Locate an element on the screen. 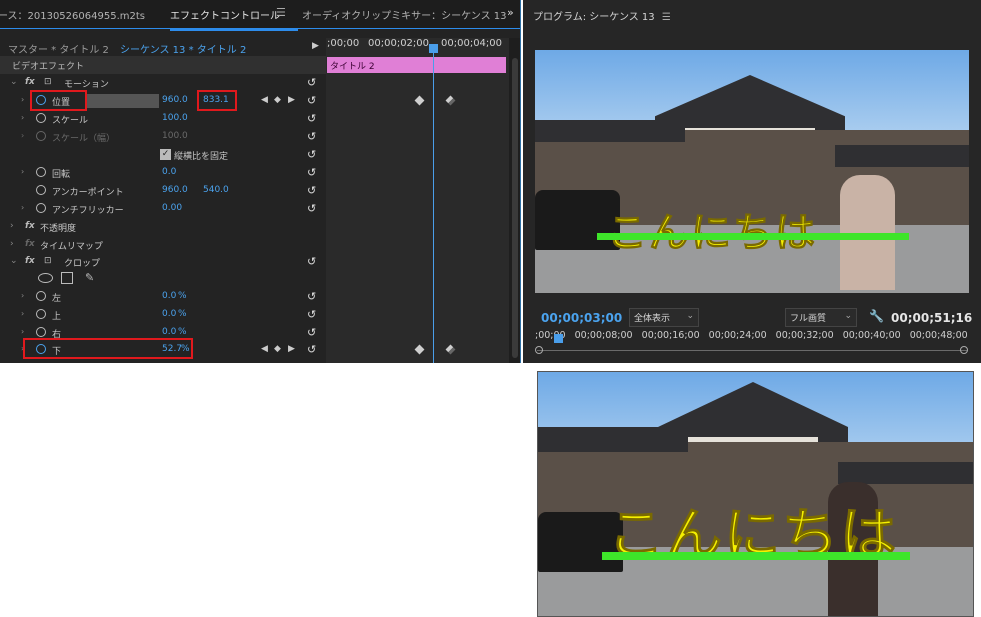  play-only-icon: ▶ is located at coordinates (315, 46).